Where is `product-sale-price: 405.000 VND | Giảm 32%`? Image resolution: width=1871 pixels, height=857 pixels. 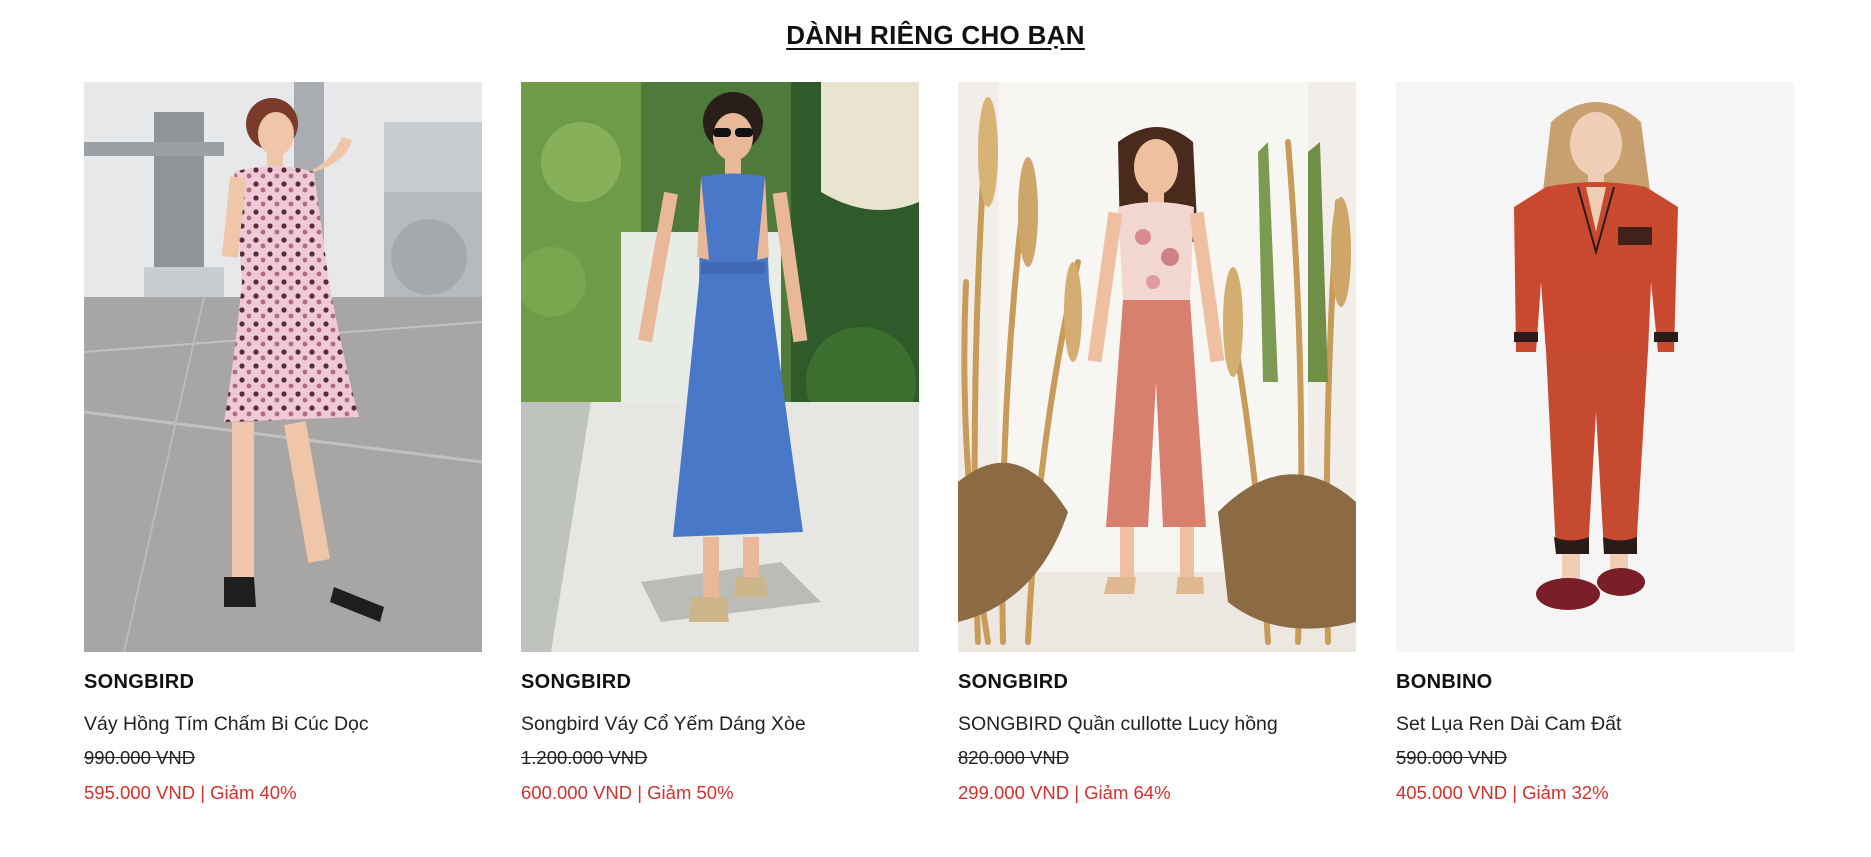
product-sale-price: 405.000 VND | Giảm 32% is located at coordinates (1502, 792).